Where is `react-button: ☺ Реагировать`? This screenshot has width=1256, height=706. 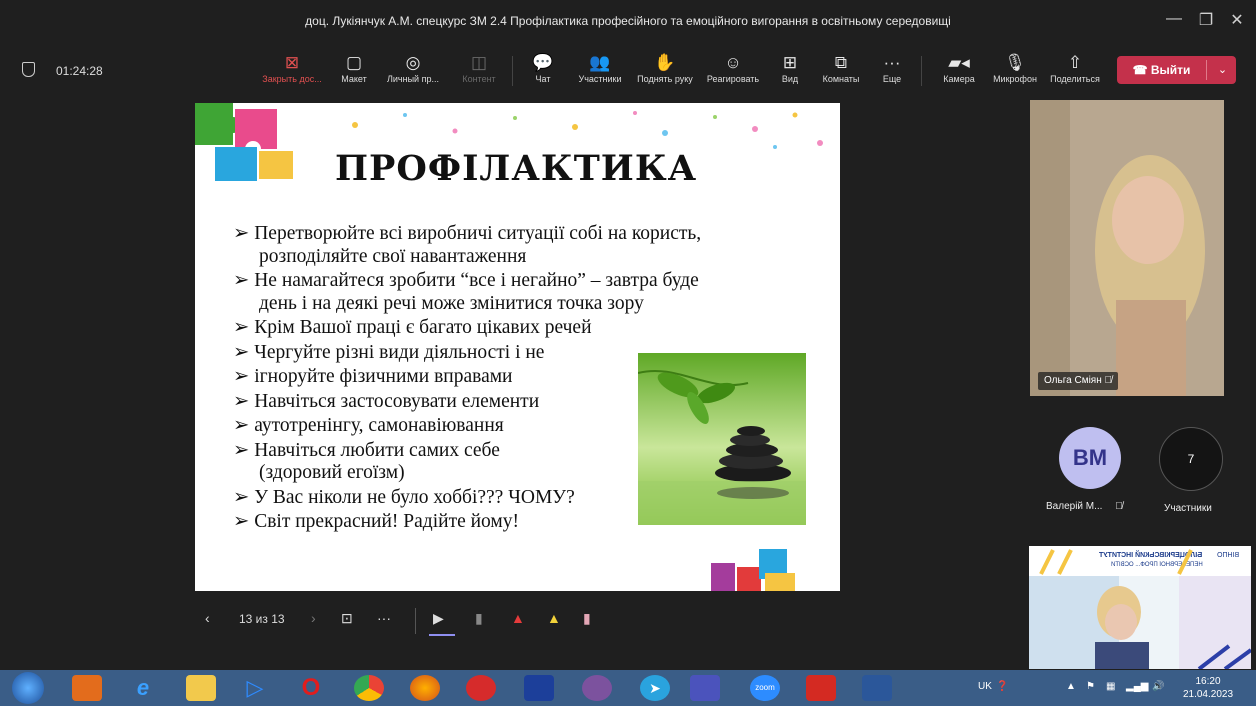
react-button: ☺ Реагировать is located at coordinates (733, 68).